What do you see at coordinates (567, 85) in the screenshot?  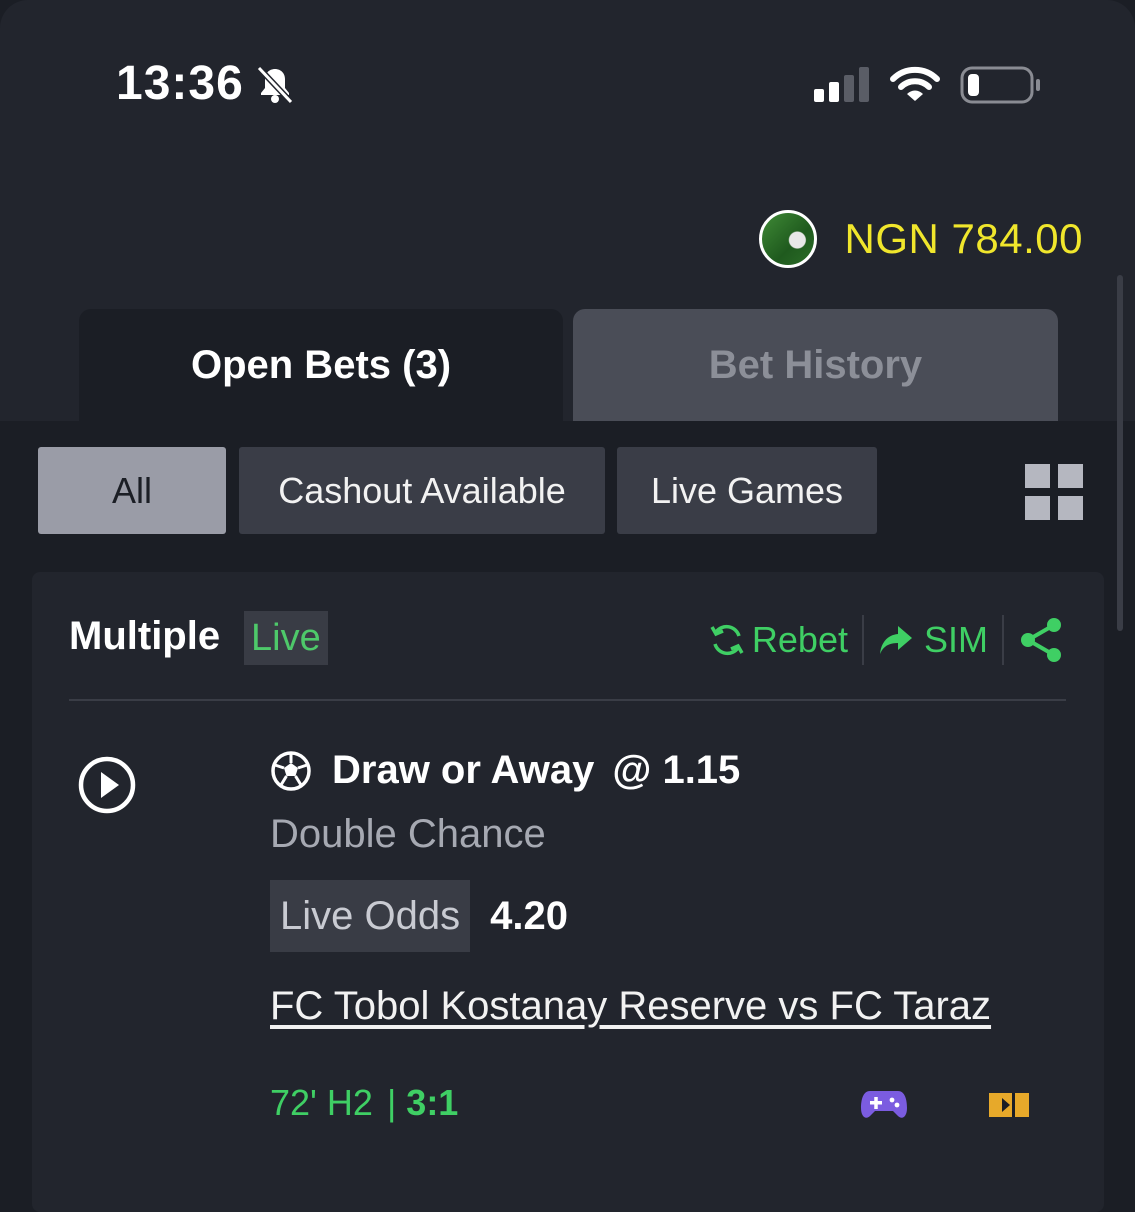 I see `status-bar: 13:36` at bounding box center [567, 85].